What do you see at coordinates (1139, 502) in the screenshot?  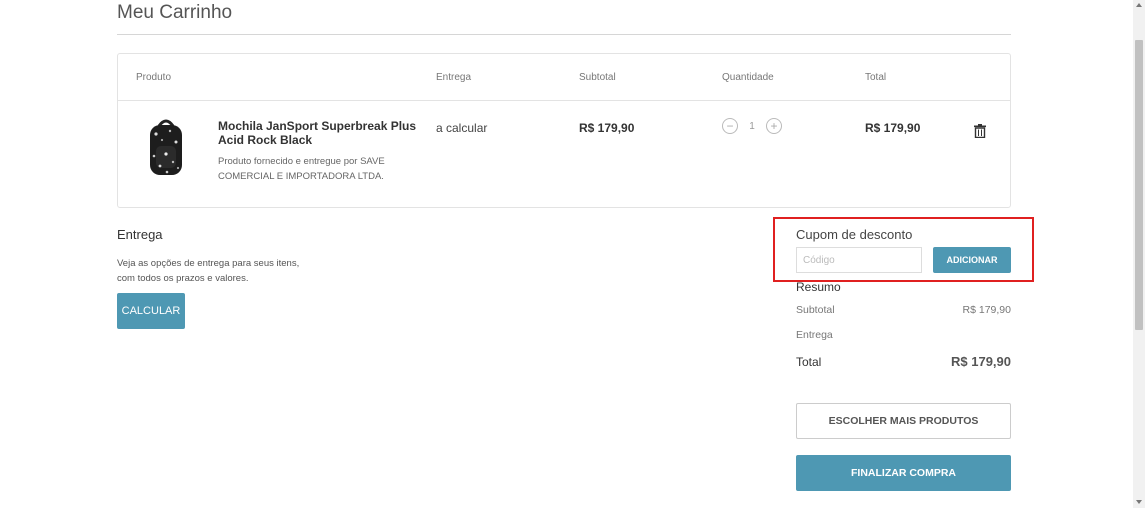 I see `scroll-down-arrow-icon` at bounding box center [1139, 502].